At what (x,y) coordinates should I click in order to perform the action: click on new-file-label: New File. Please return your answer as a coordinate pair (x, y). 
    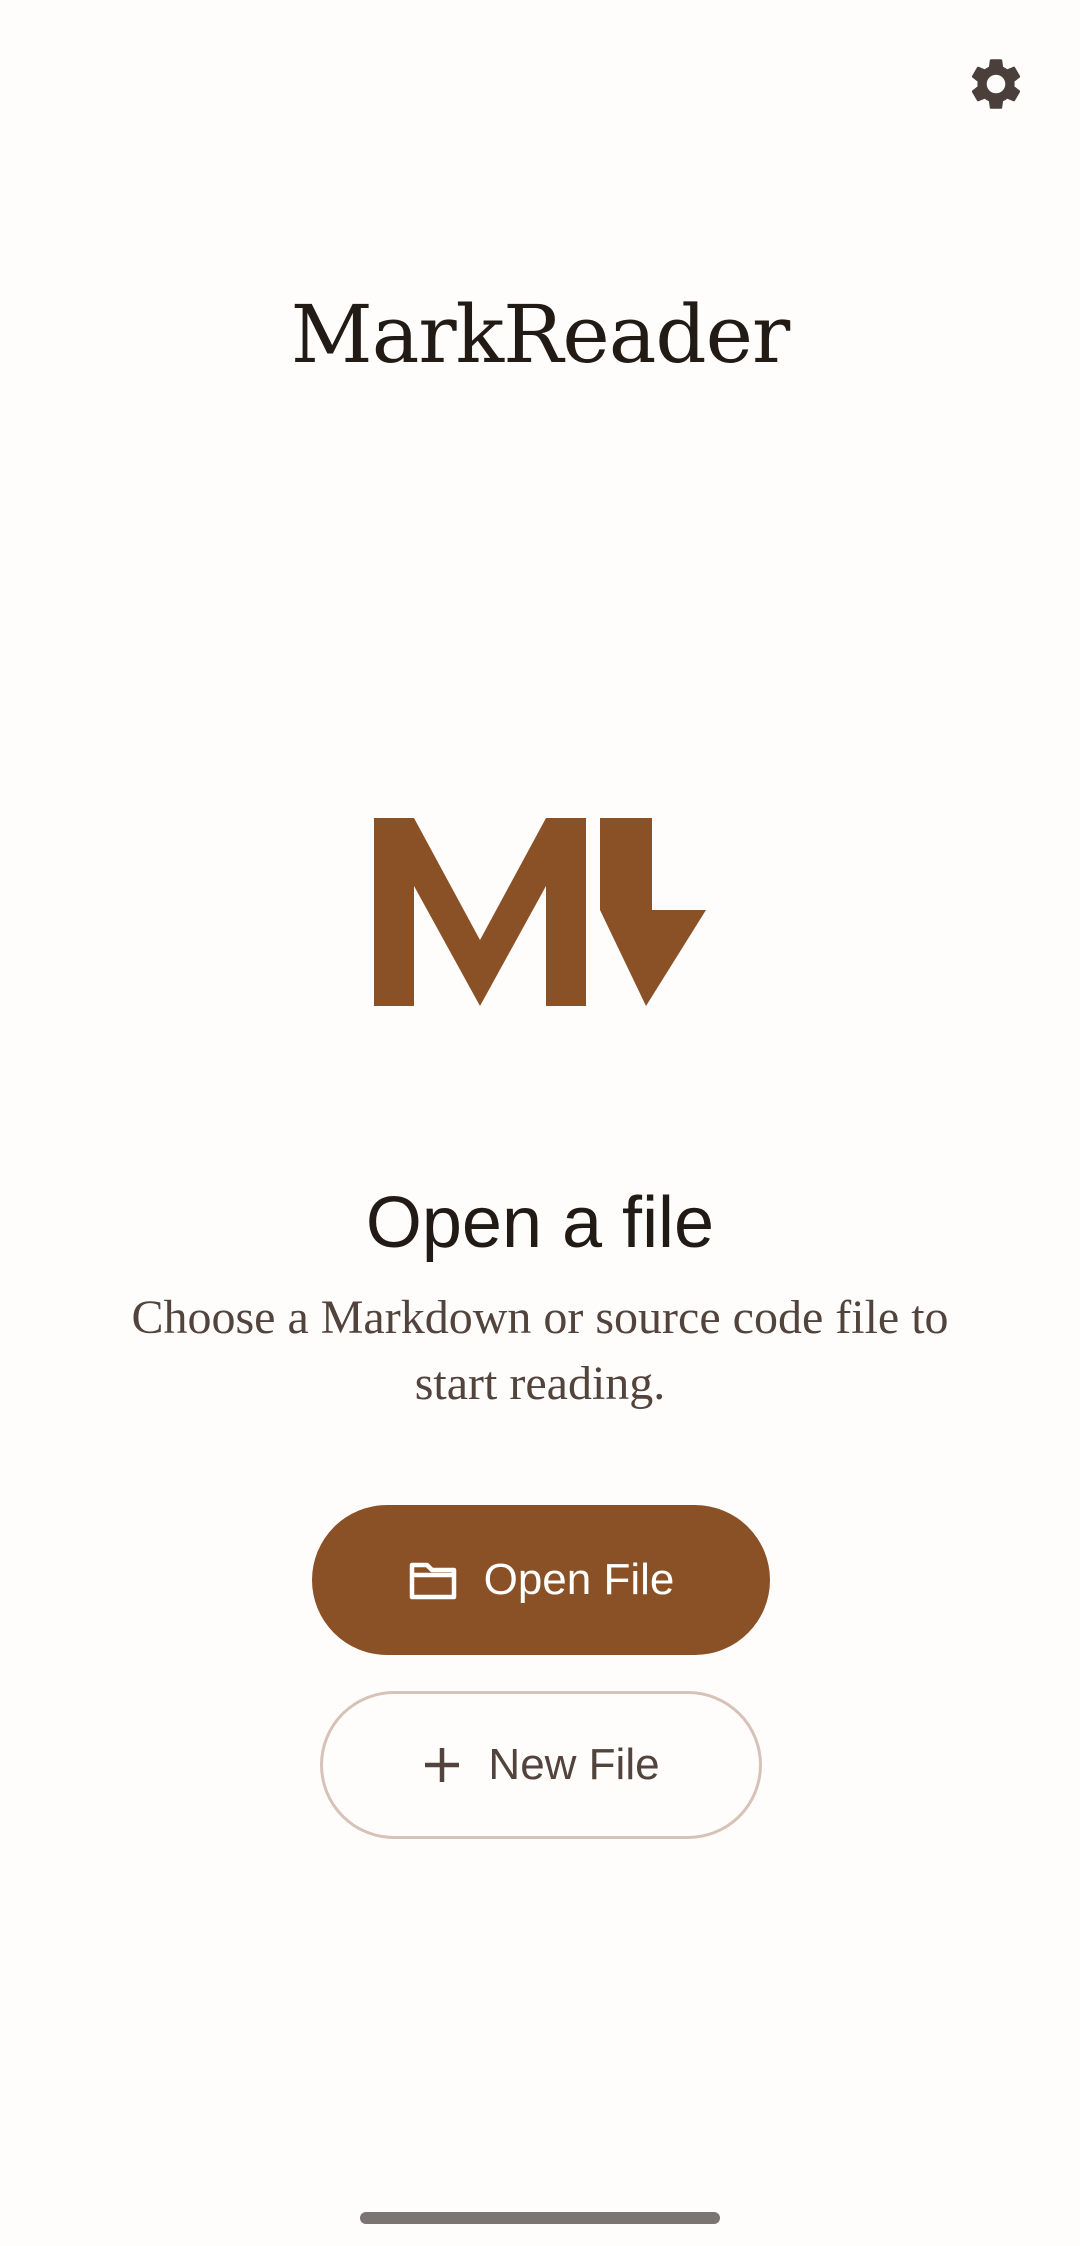
    Looking at the image, I should click on (574, 1764).